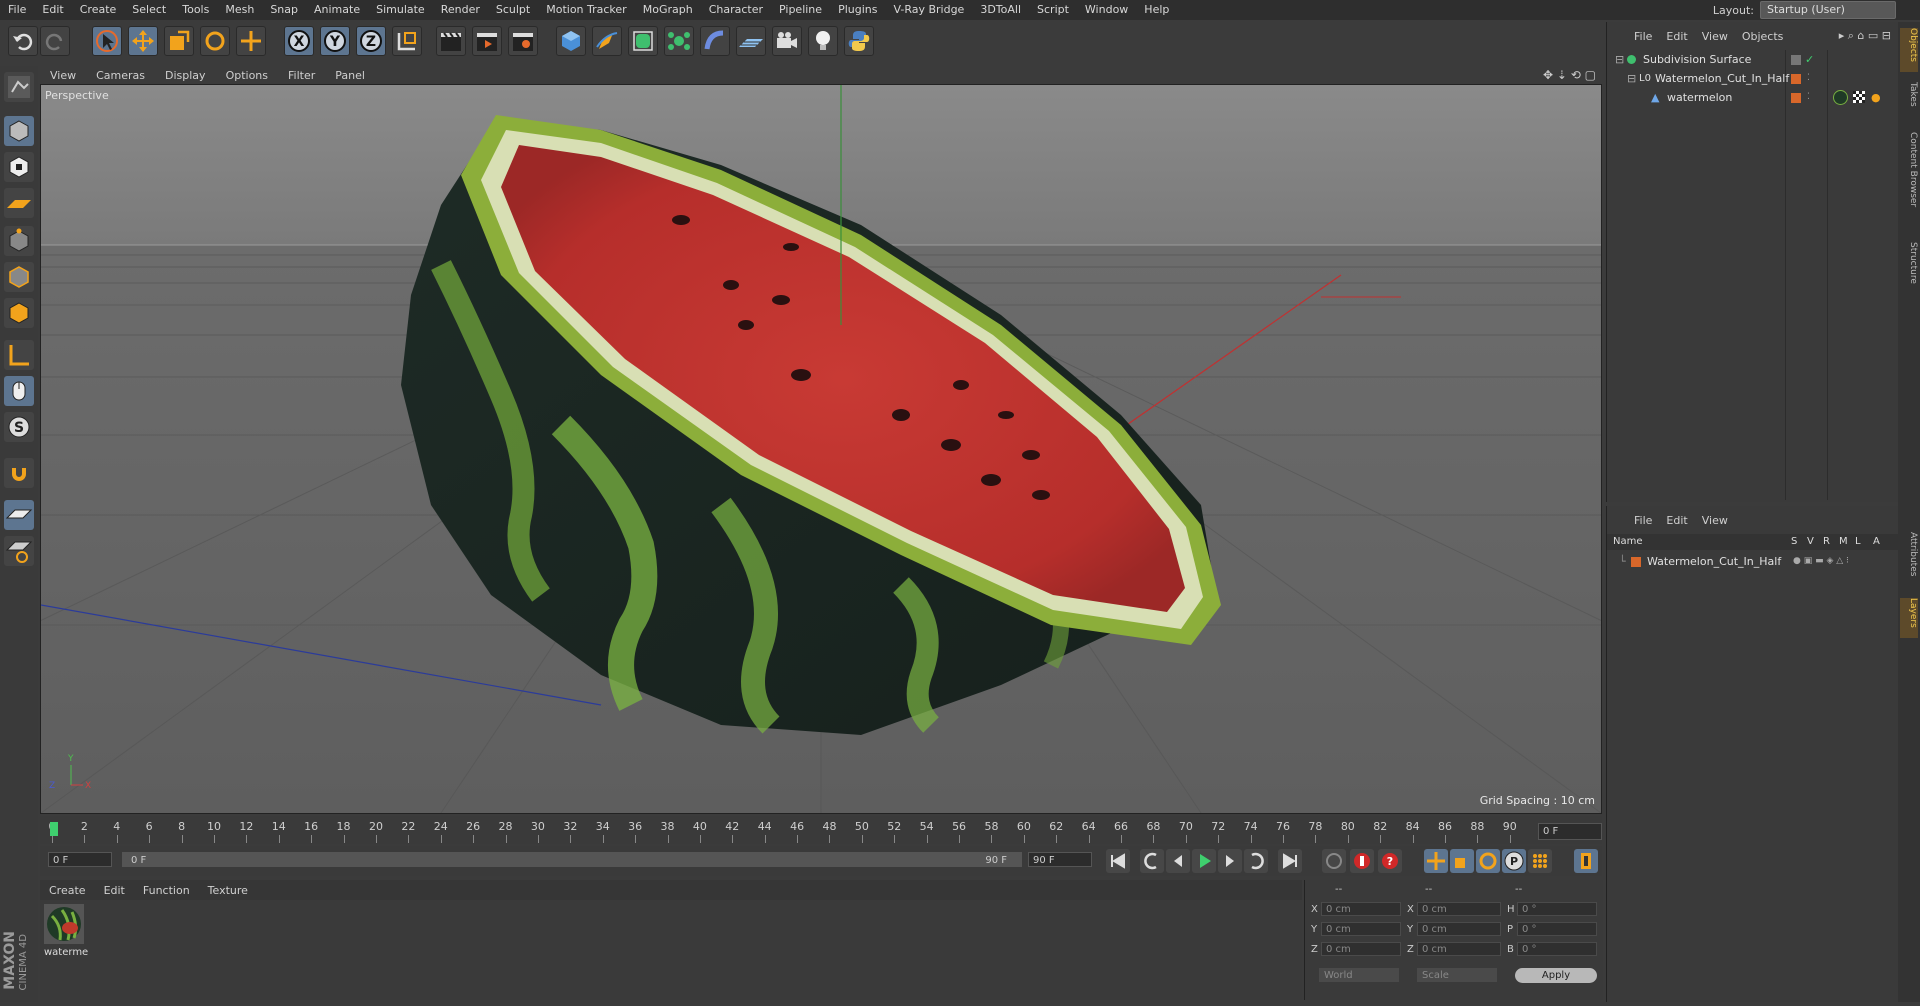  What do you see at coordinates (98, 10) in the screenshot?
I see `menu-create: Create` at bounding box center [98, 10].